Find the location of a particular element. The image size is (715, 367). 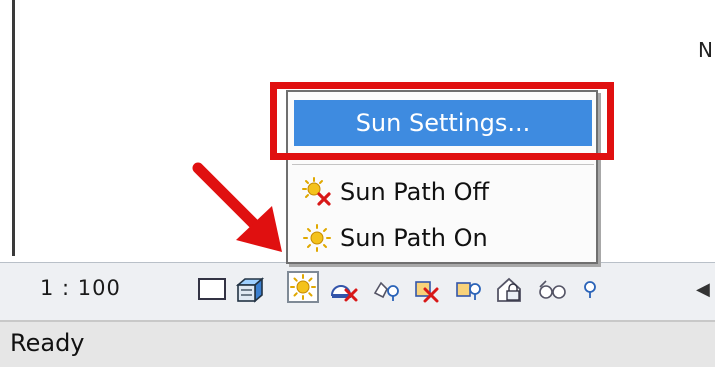

sun-path-on-label: Sun Path On is located at coordinates (414, 238).